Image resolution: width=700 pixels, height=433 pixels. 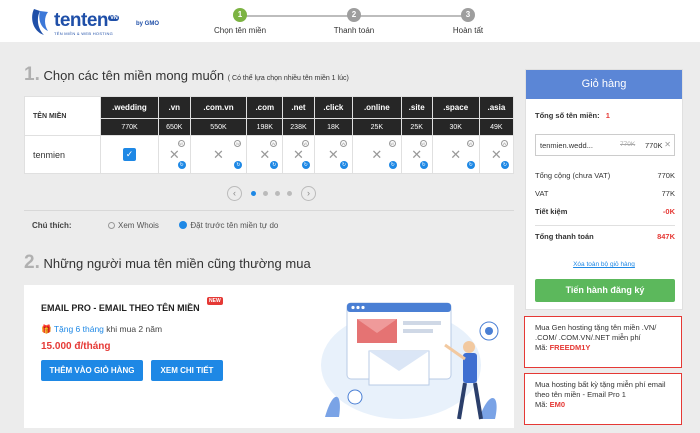 I want to click on ext-header: .space, so click(x=455, y=107).